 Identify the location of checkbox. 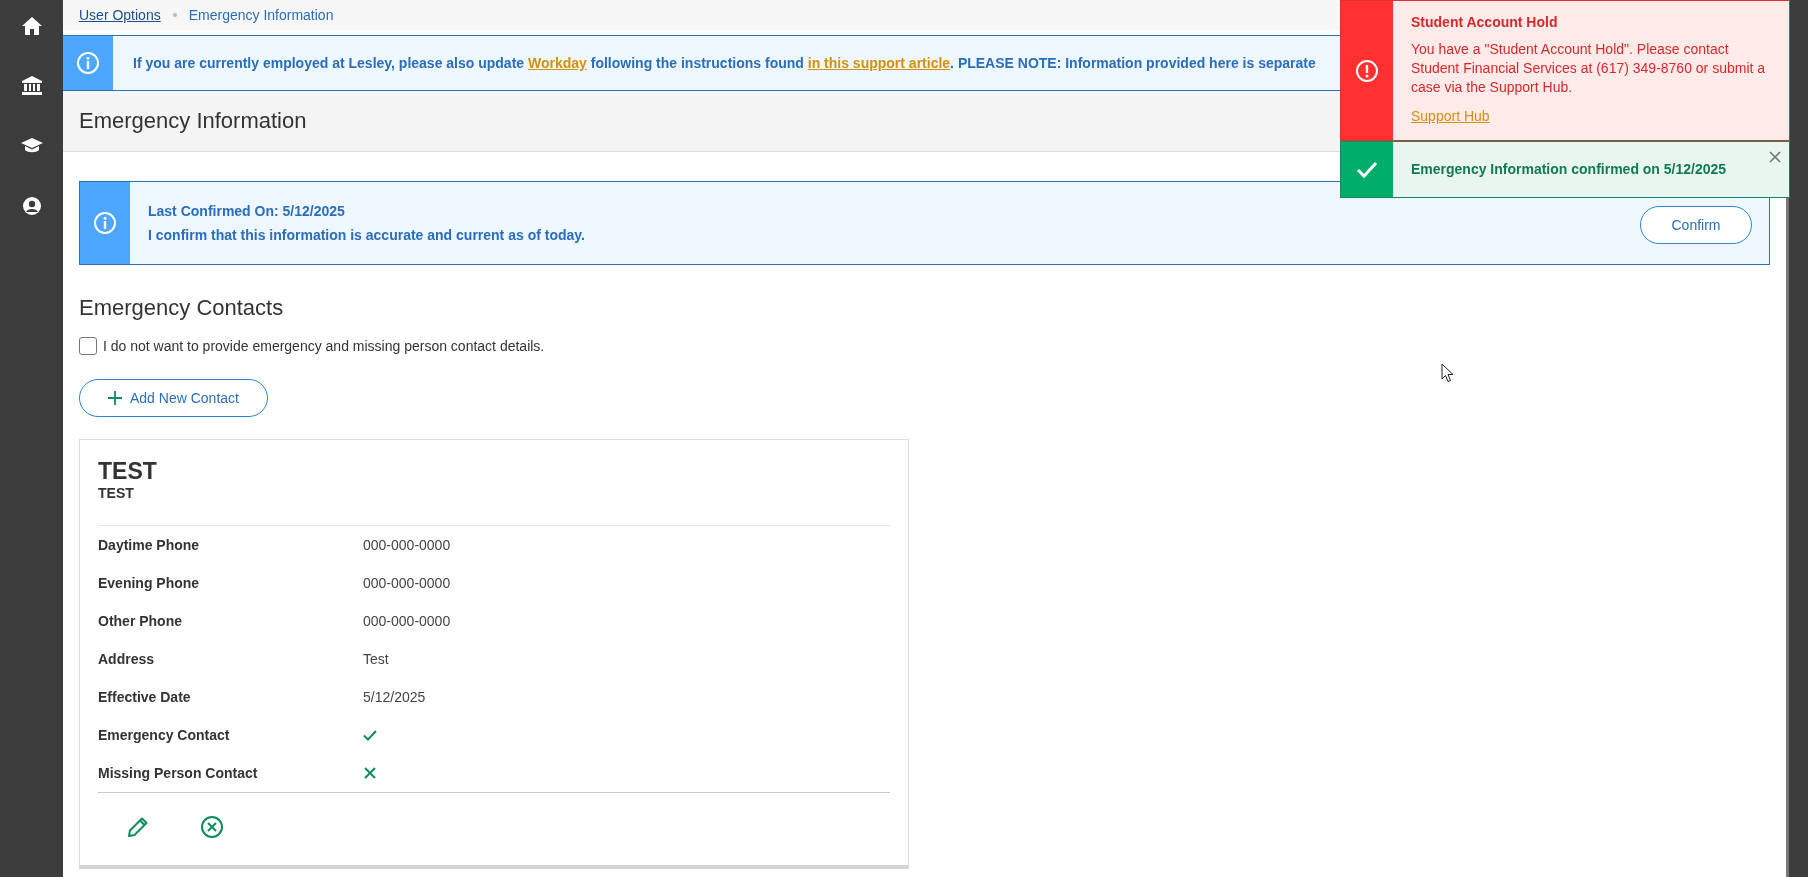
(88, 346).